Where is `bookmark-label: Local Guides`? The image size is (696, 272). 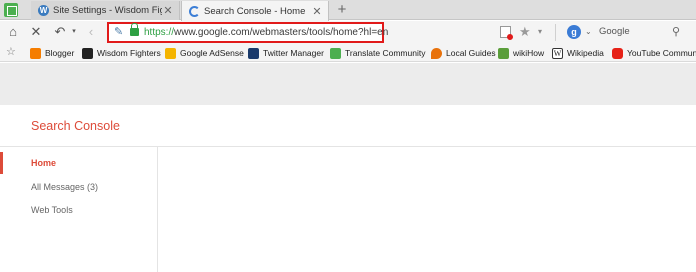 bookmark-label: Local Guides is located at coordinates (471, 53).